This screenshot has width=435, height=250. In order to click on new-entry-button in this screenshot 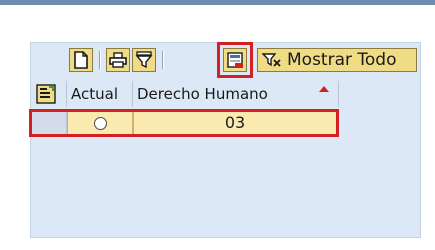, I will do `click(81, 60)`.